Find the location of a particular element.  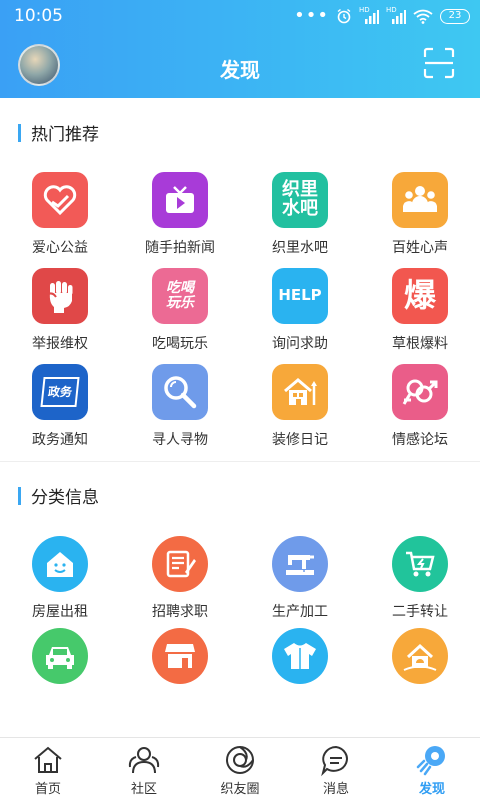

grid-item-manufacturing: 生产加工 is located at coordinates (300, 578).